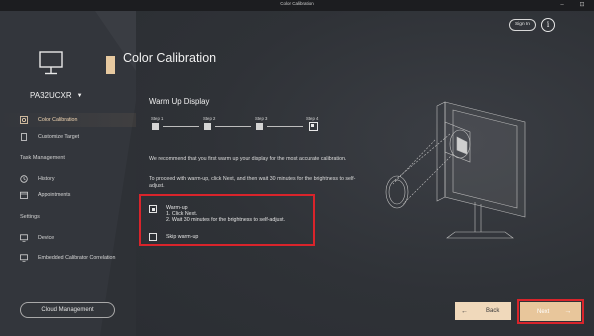  Describe the element at coordinates (51, 63) in the screenshot. I see `monitor-logo-icon` at that location.